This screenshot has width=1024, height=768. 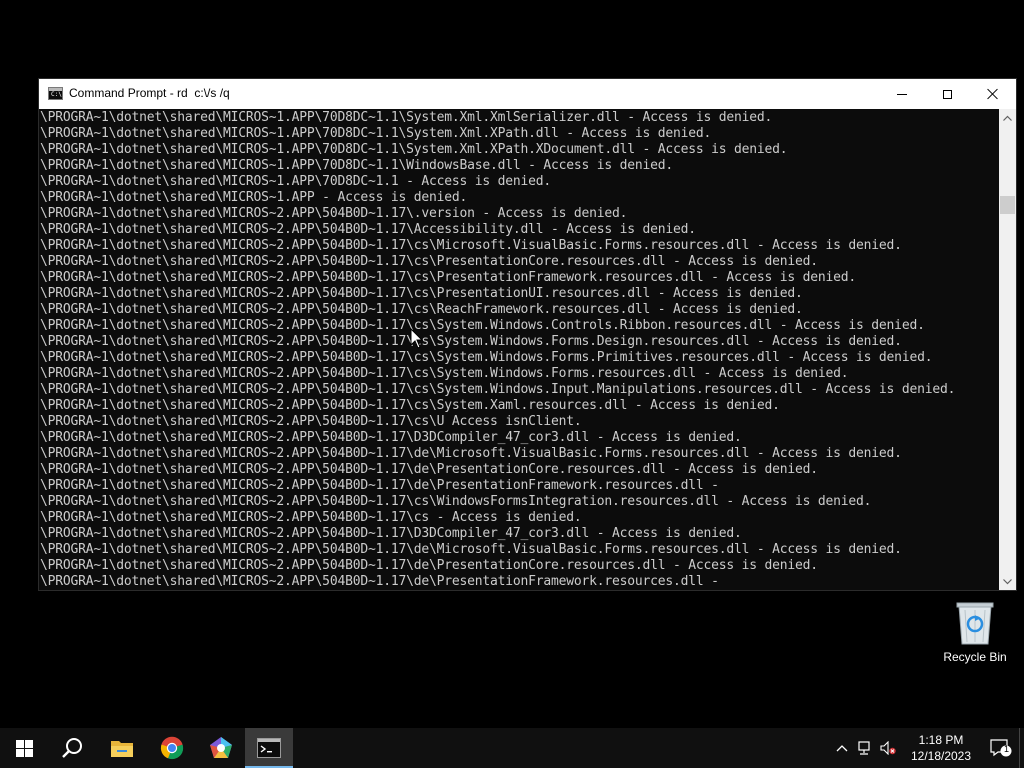 What do you see at coordinates (975, 623) in the screenshot?
I see `recycle-bin-icon` at bounding box center [975, 623].